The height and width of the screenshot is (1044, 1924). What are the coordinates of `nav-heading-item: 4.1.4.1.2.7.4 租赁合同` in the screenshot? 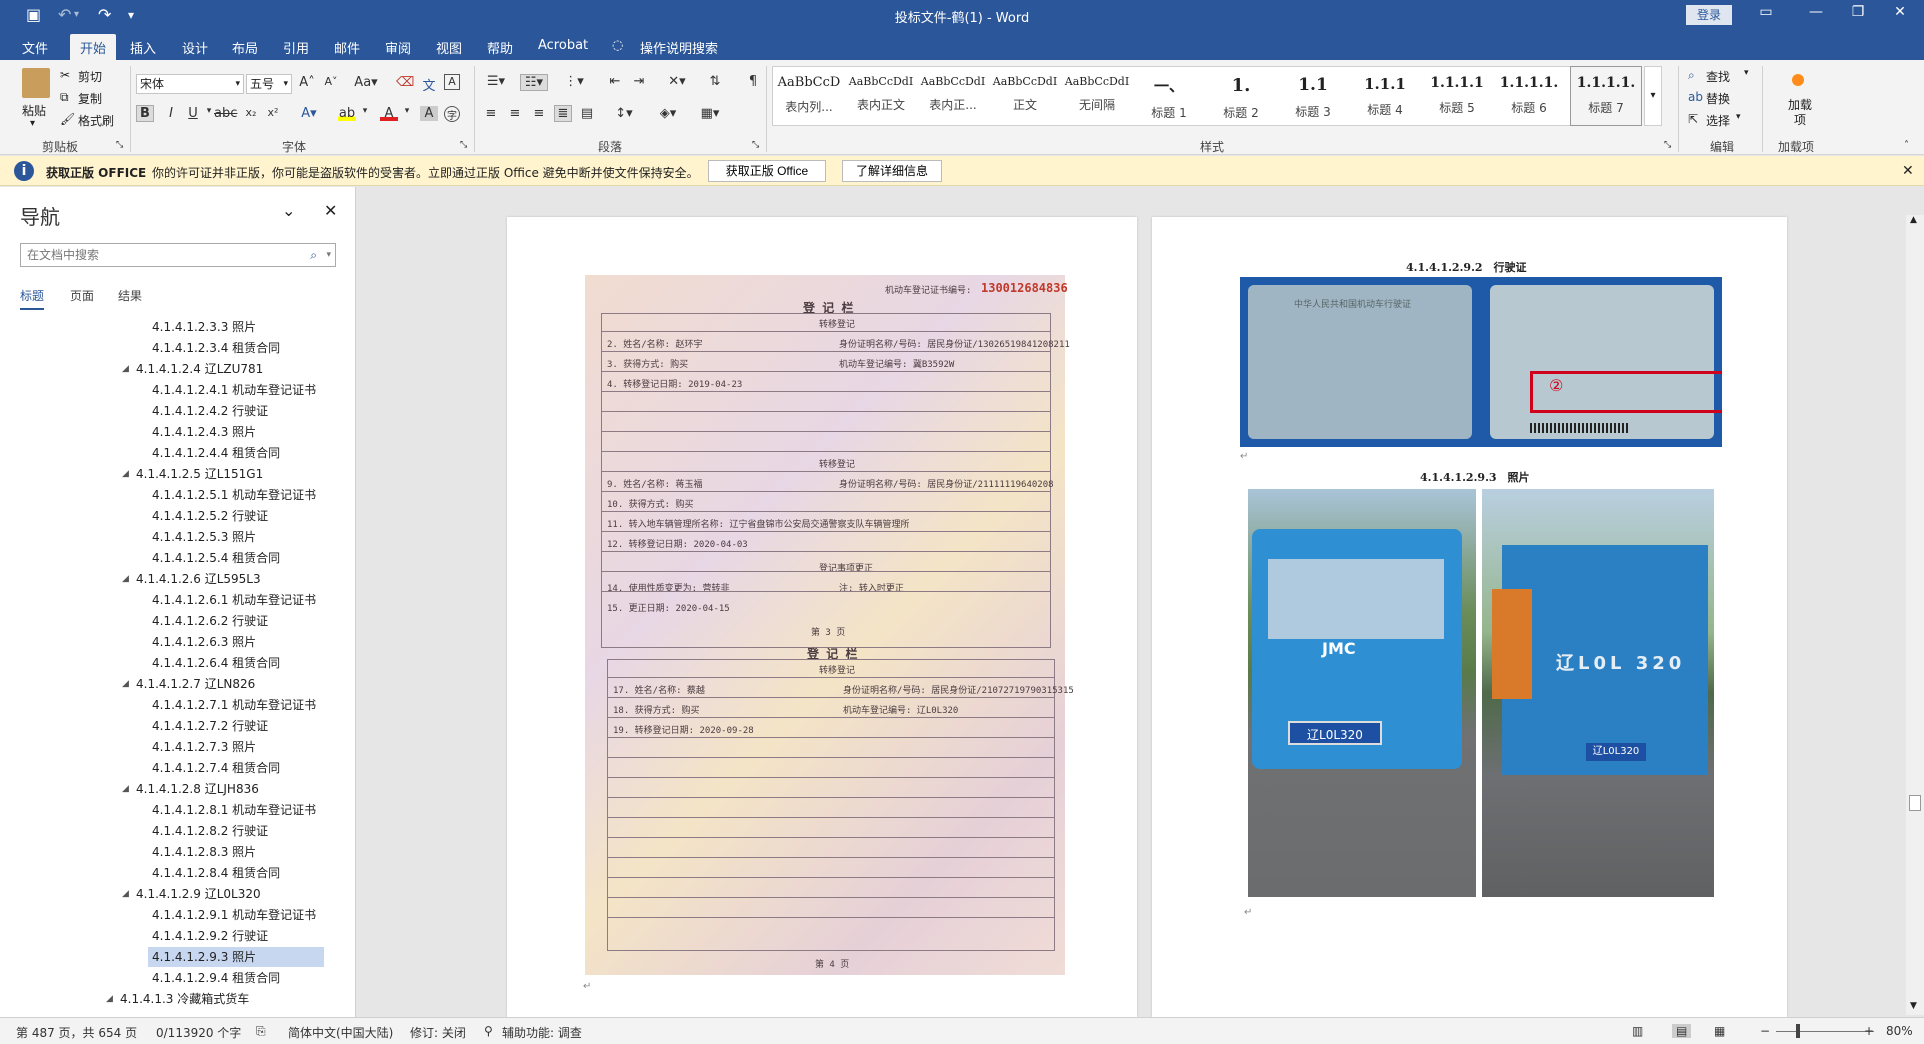 It's located at (236, 768).